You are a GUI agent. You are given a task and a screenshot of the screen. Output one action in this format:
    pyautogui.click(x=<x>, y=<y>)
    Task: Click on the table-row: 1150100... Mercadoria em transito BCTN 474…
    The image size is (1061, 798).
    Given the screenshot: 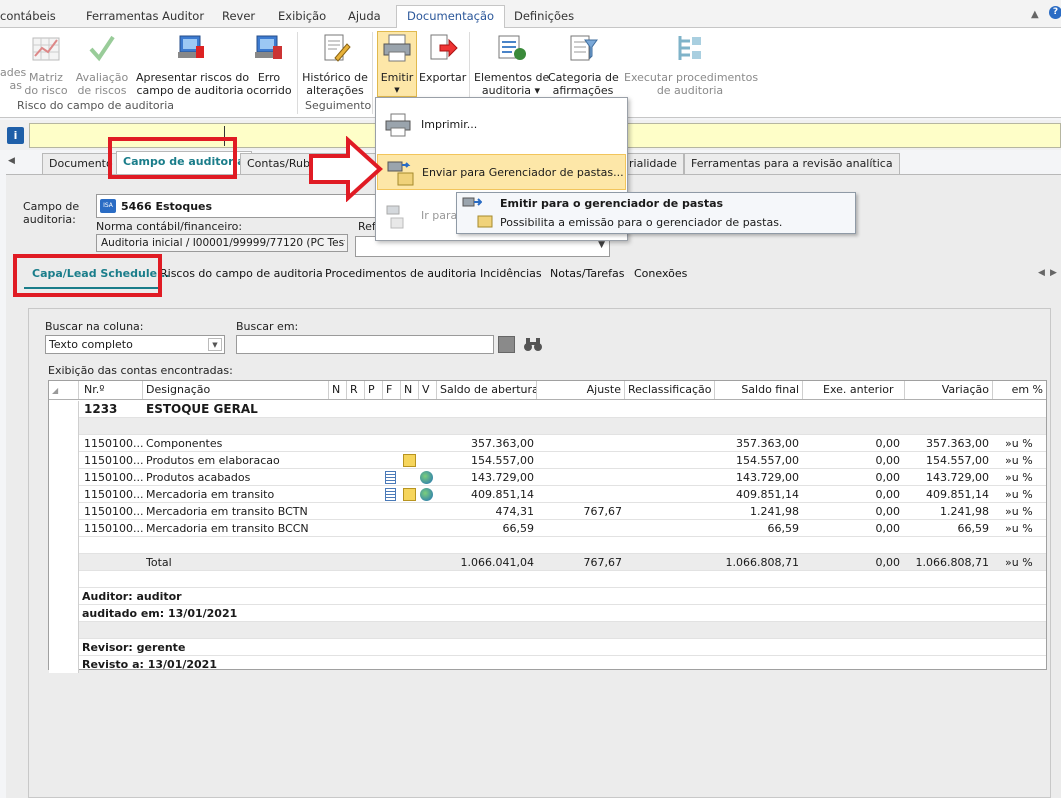 What is the action you would take?
    pyautogui.click(x=547, y=511)
    